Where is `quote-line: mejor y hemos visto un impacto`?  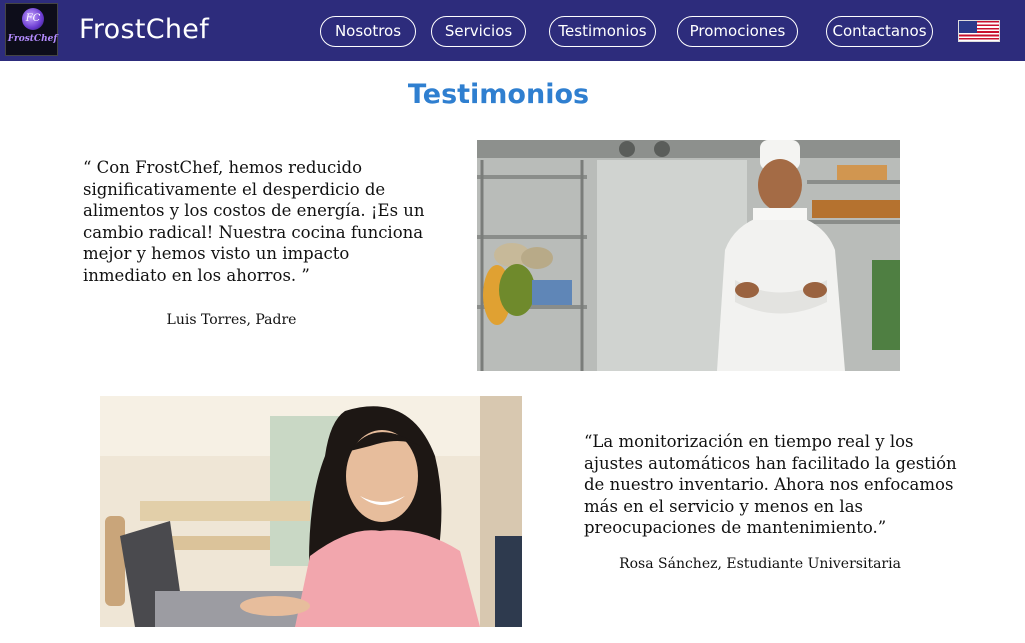 quote-line: mejor y hemos visto un impacto is located at coordinates (216, 253).